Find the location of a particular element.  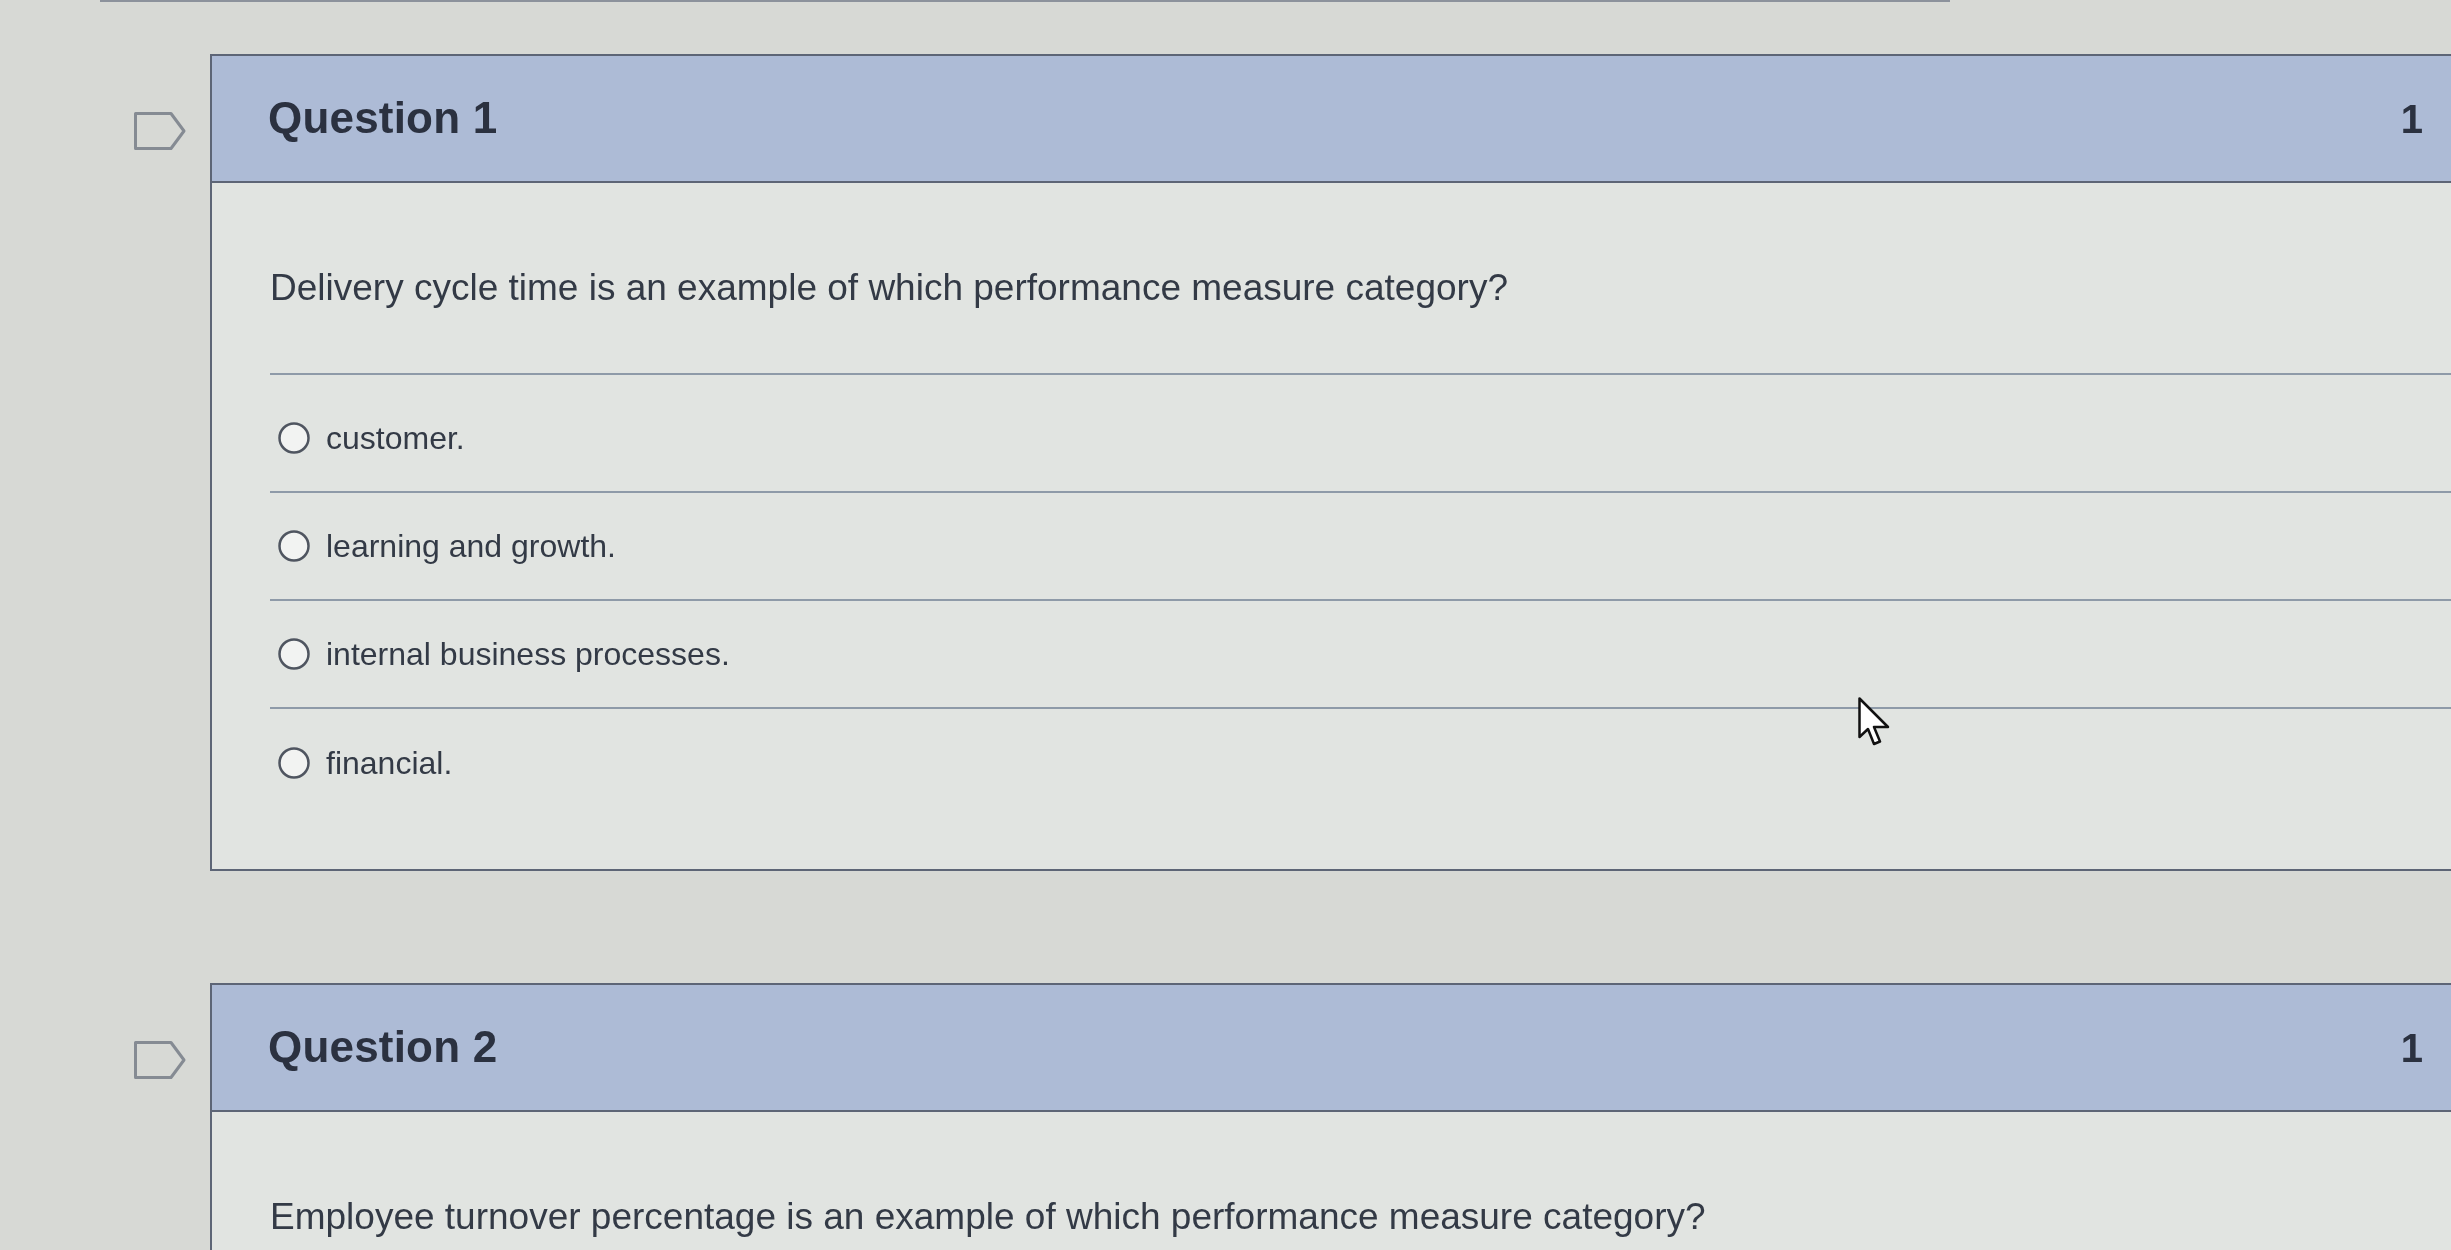

answer-text: internal business processes. is located at coordinates (528, 654).